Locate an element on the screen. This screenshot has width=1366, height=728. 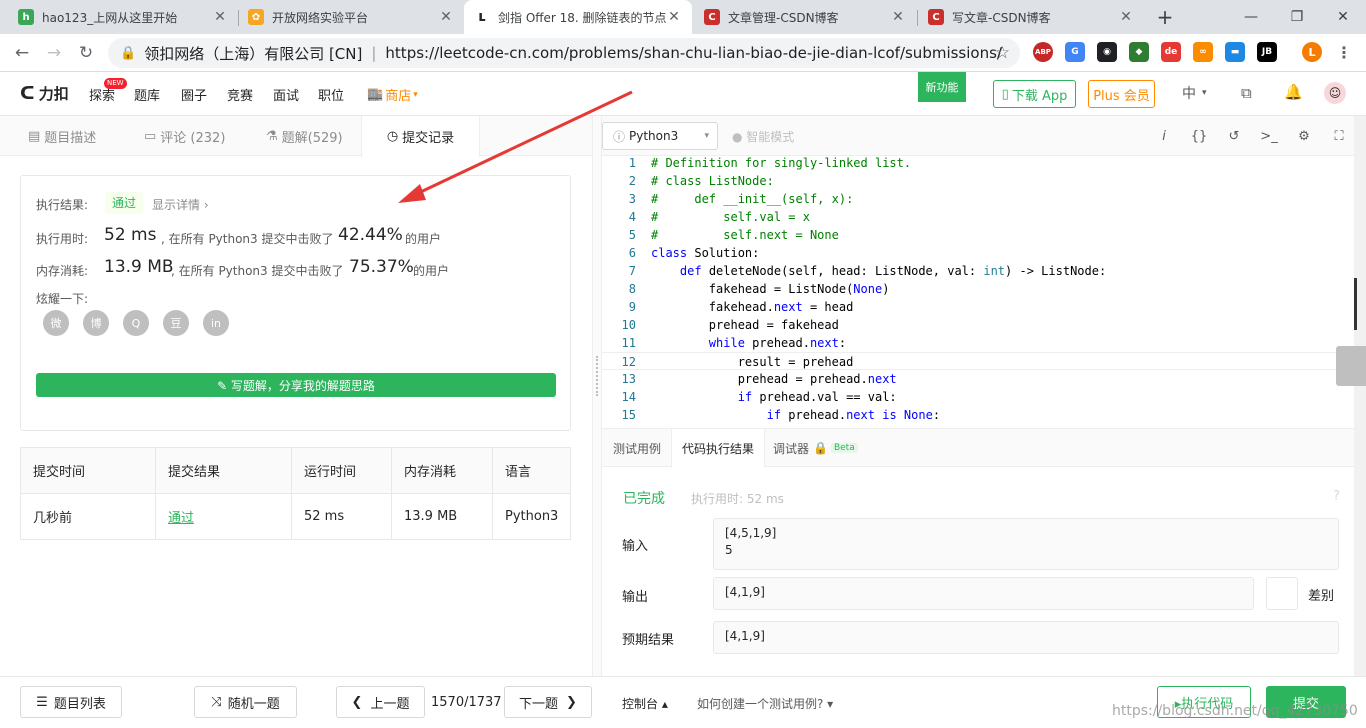
wechat-share-icon: 微 is located at coordinates (56, 323).